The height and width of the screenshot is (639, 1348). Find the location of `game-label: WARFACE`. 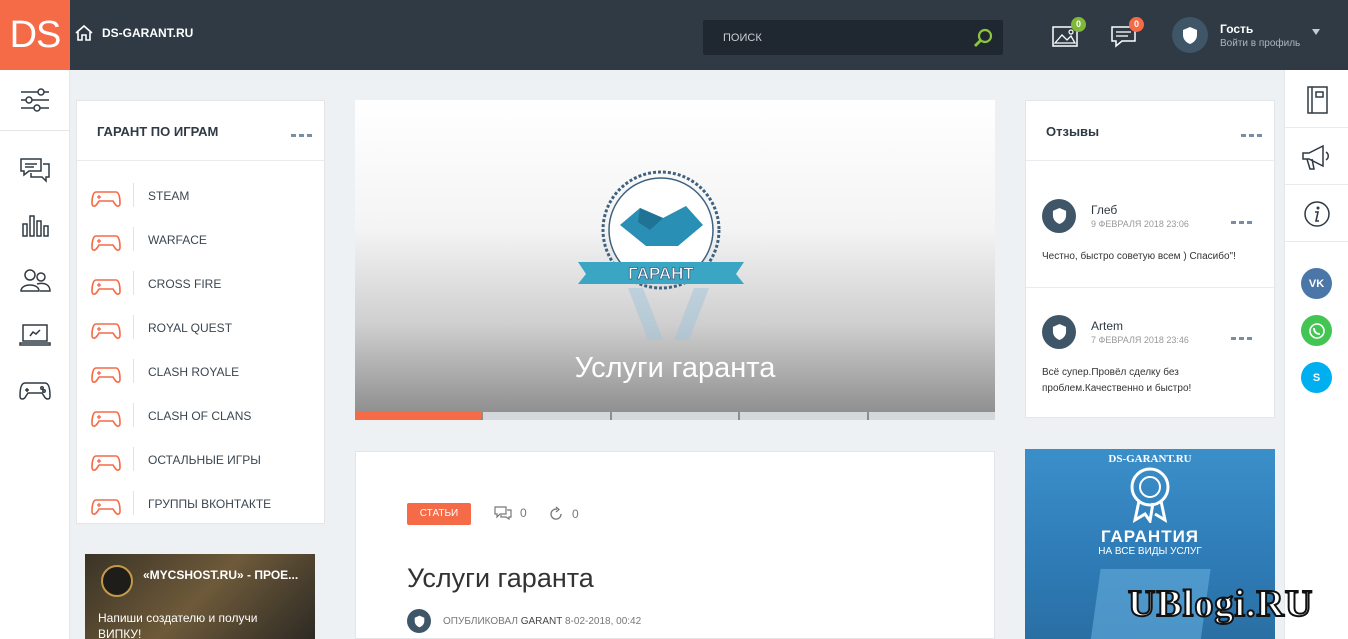

game-label: WARFACE is located at coordinates (177, 240).